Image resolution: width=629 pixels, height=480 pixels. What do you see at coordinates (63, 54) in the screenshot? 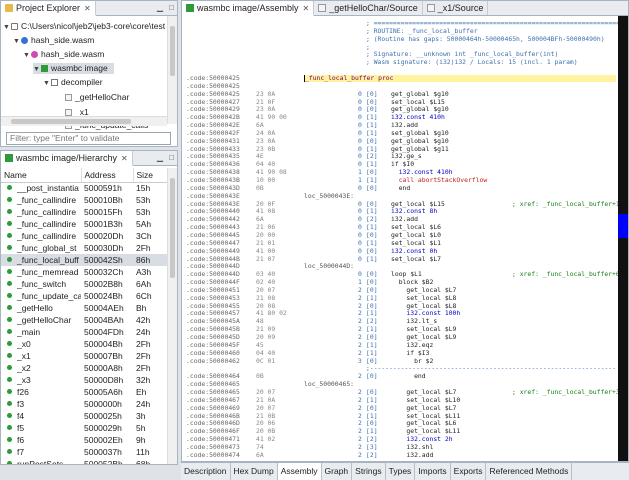
I see `tree-item-wasm-unit: ▼ hash_side.wasm` at bounding box center [63, 54].